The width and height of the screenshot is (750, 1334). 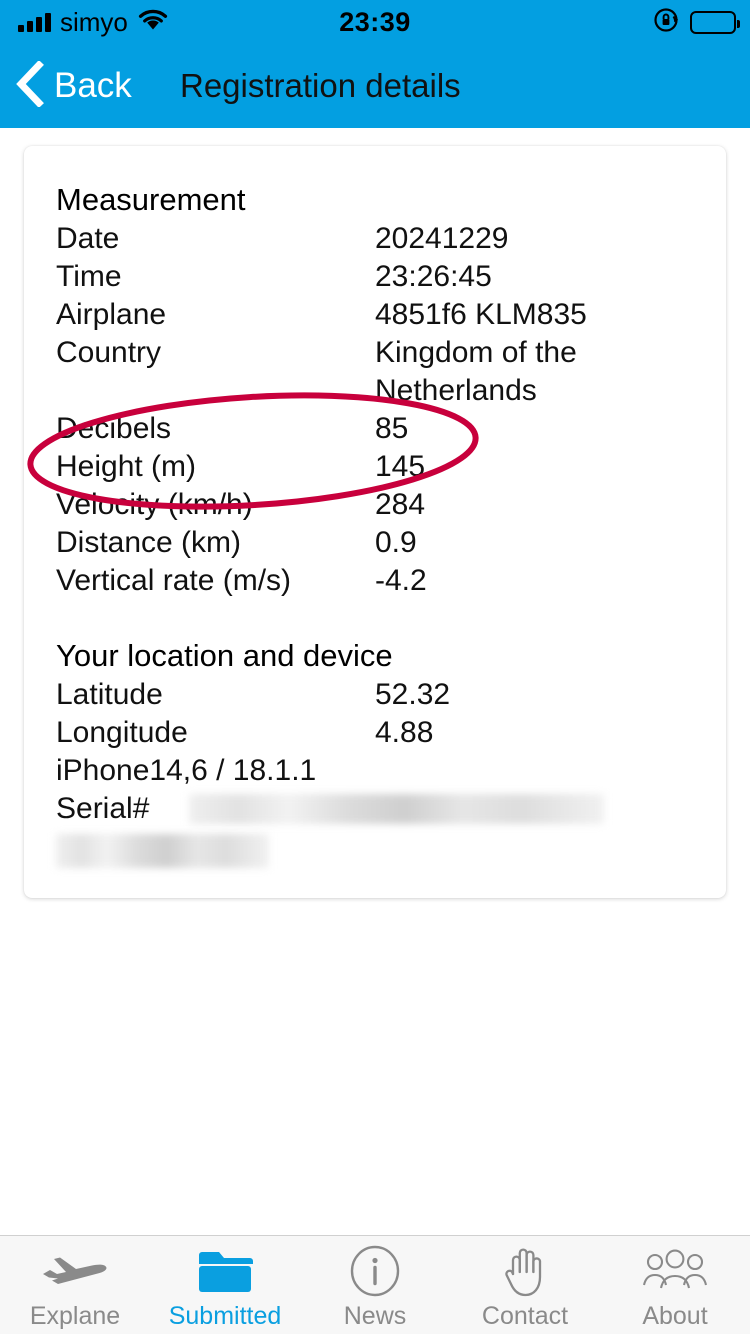 What do you see at coordinates (109, 694) in the screenshot?
I see `row-label: Latitude` at bounding box center [109, 694].